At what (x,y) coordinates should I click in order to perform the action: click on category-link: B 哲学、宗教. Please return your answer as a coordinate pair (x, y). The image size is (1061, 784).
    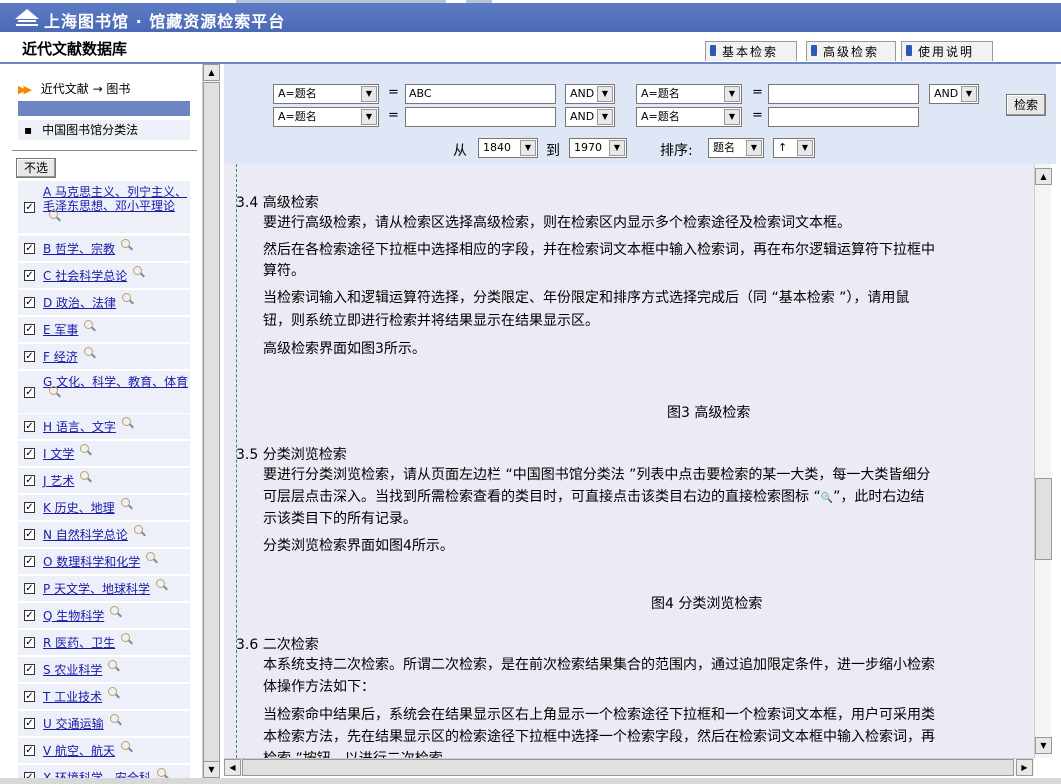
    Looking at the image, I should click on (116, 247).